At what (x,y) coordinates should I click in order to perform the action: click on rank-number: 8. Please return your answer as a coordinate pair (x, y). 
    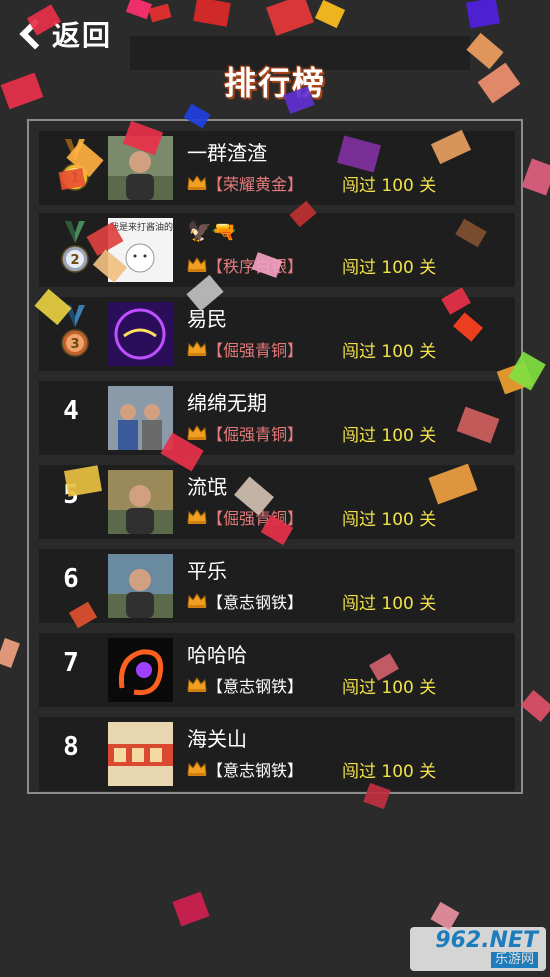
    Looking at the image, I should click on (71, 747).